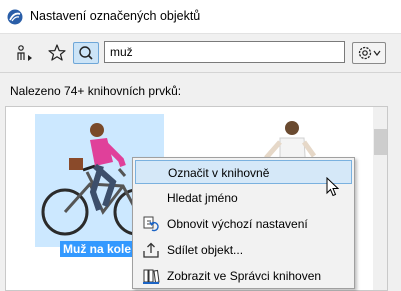 The height and width of the screenshot is (291, 401). I want to click on app-logo-icon, so click(15, 17).